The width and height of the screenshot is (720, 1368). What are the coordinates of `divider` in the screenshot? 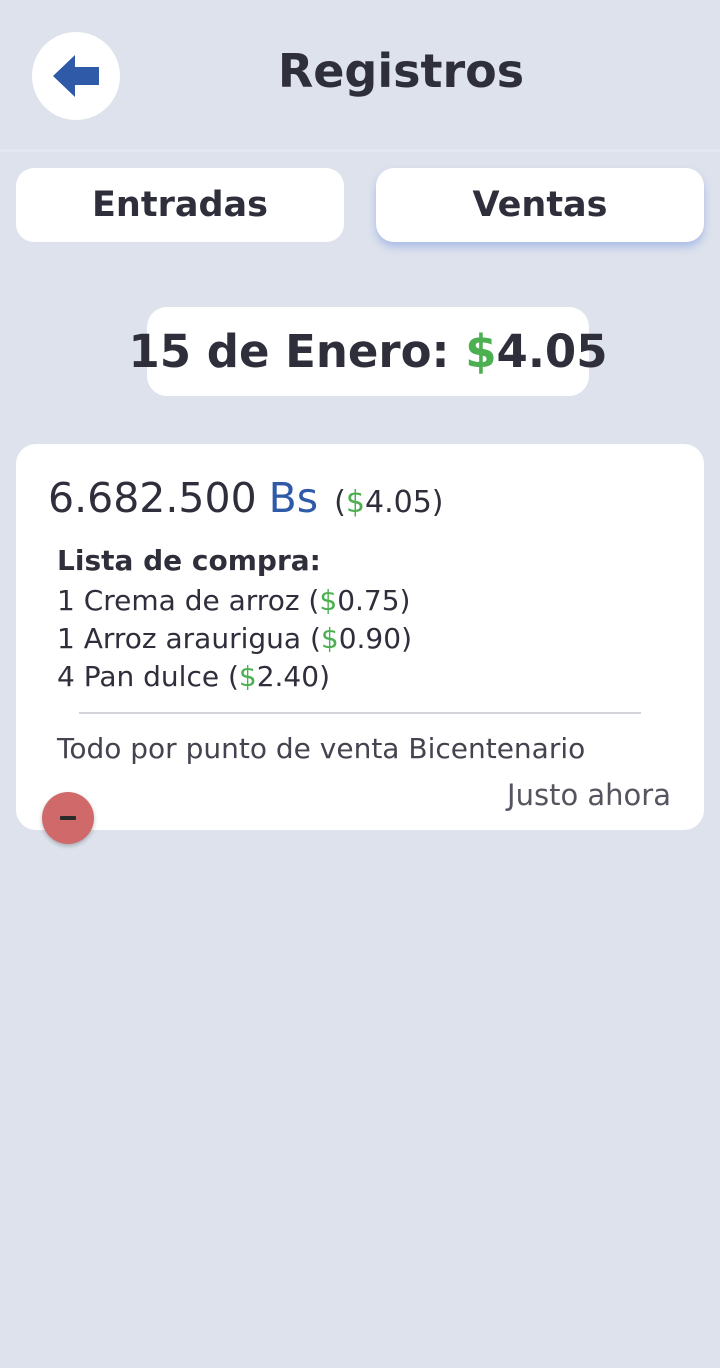 It's located at (360, 713).